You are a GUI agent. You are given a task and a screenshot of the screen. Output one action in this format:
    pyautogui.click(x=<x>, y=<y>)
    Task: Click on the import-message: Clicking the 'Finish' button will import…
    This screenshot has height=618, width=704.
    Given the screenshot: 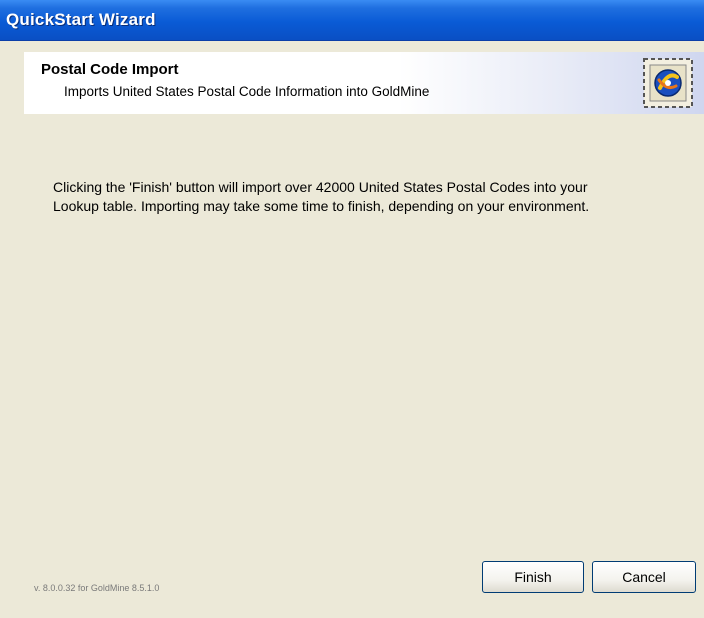 What is the action you would take?
    pyautogui.click(x=373, y=197)
    